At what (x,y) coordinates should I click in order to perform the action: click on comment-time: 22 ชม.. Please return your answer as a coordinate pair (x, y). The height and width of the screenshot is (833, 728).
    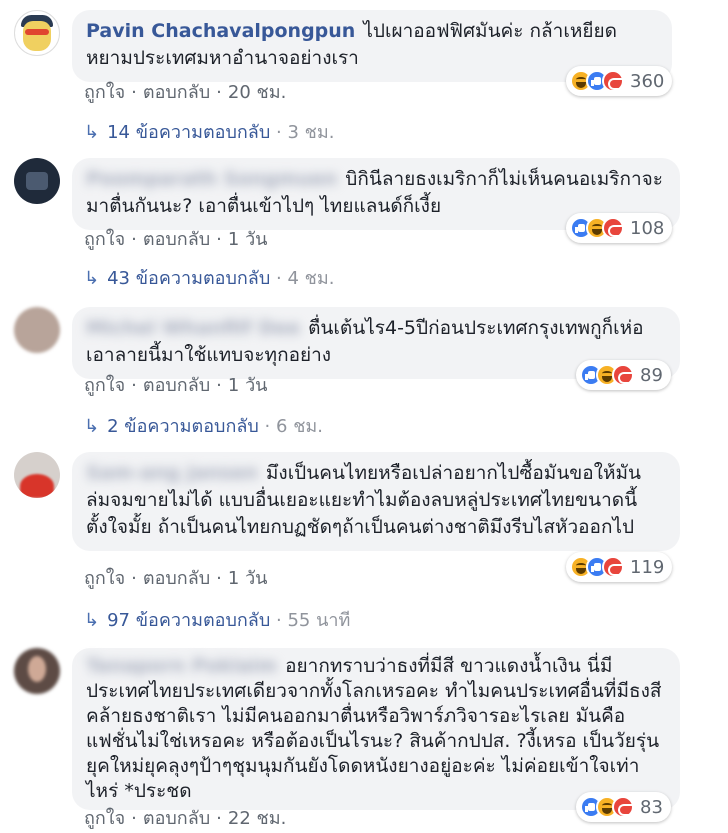
    Looking at the image, I should click on (257, 818).